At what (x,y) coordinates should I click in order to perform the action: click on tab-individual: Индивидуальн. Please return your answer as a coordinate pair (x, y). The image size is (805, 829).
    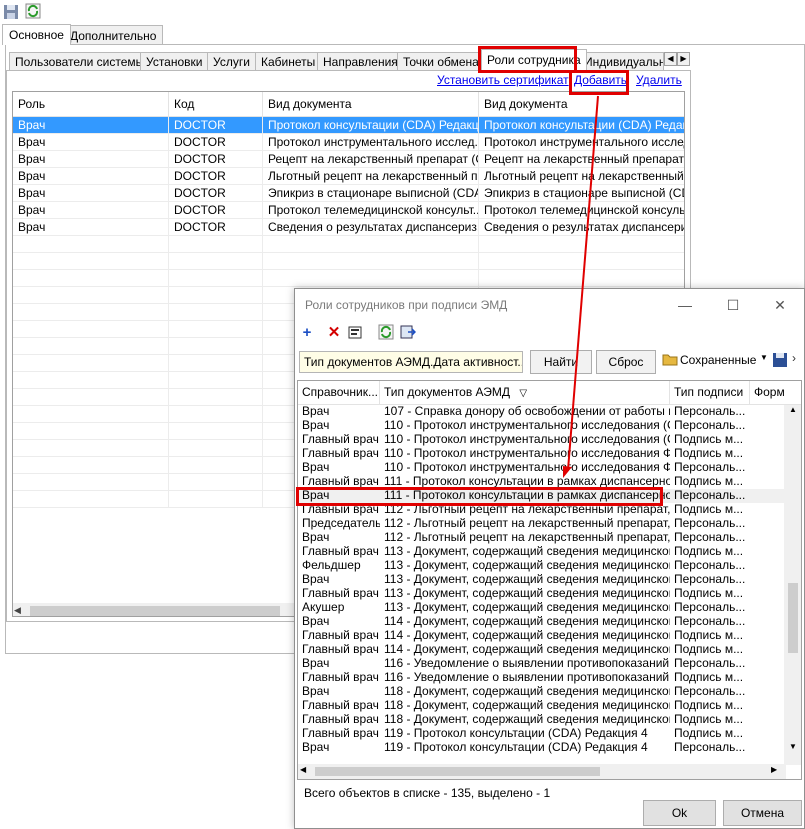
    Looking at the image, I should click on (621, 61).